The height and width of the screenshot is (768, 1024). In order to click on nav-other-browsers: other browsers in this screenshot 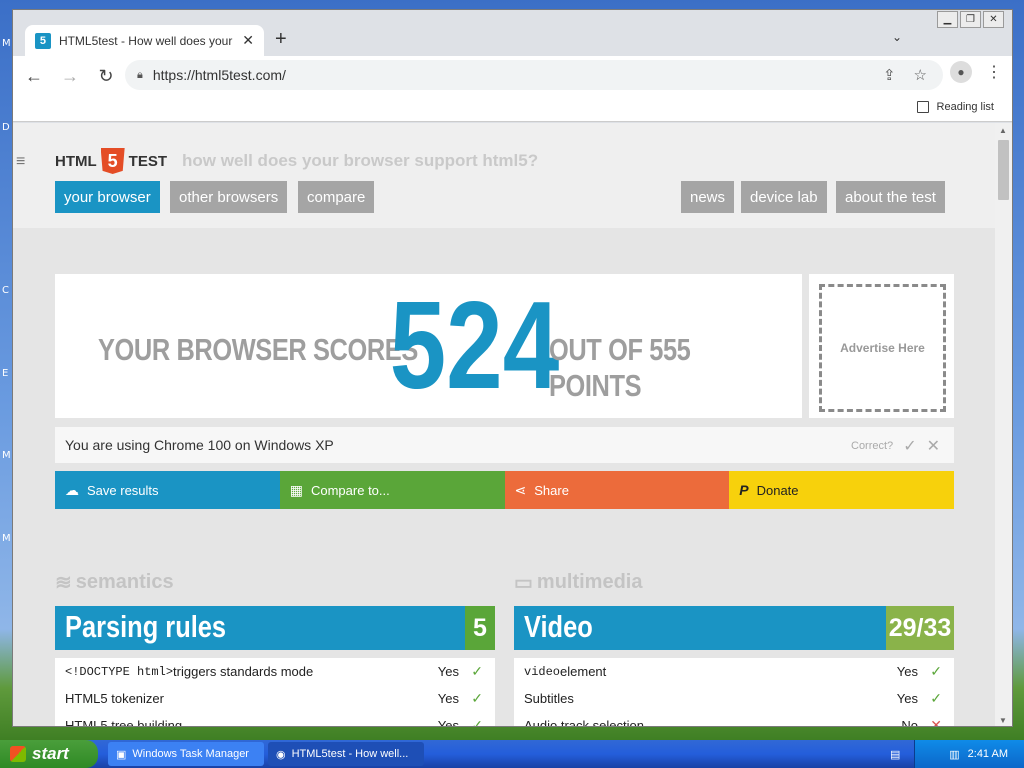, I will do `click(229, 197)`.